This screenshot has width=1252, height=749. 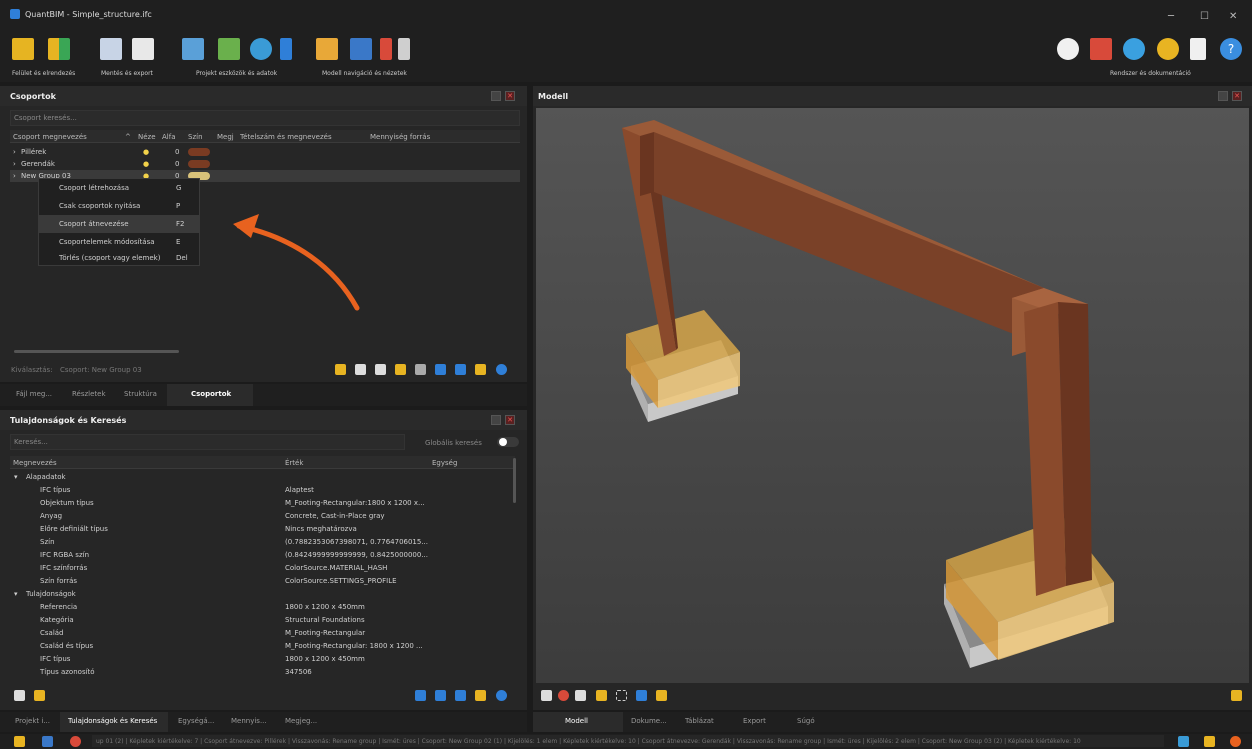 I want to click on col-value: Érték, so click(x=294, y=463).